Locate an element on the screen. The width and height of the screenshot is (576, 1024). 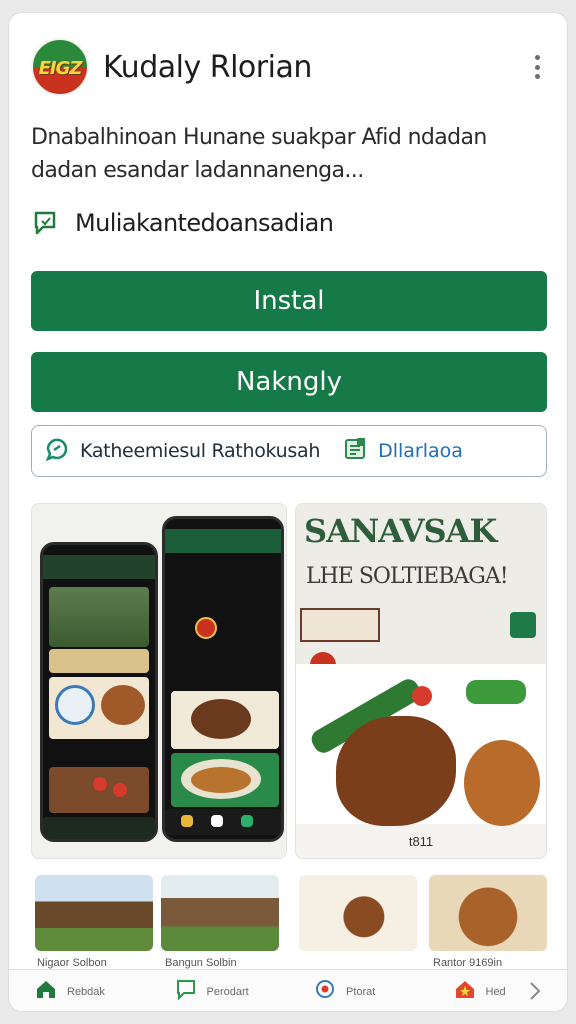
info-bar: Katheemiesul Rathokusah Dllarlaoa is located at coordinates (289, 451).